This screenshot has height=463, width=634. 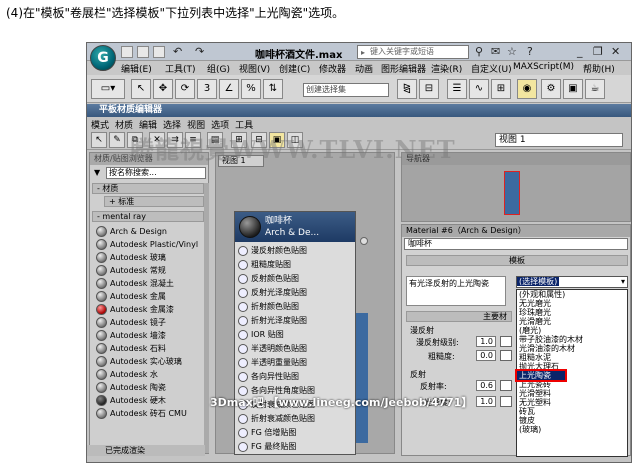 What do you see at coordinates (296, 250) in the screenshot?
I see `node-slot: 漫反射颜色贴图` at bounding box center [296, 250].